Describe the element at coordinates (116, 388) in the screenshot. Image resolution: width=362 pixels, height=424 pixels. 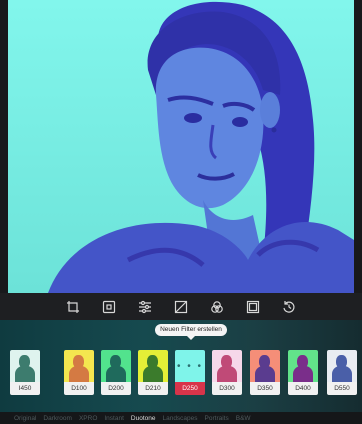
I see `filter-label: D200` at that location.